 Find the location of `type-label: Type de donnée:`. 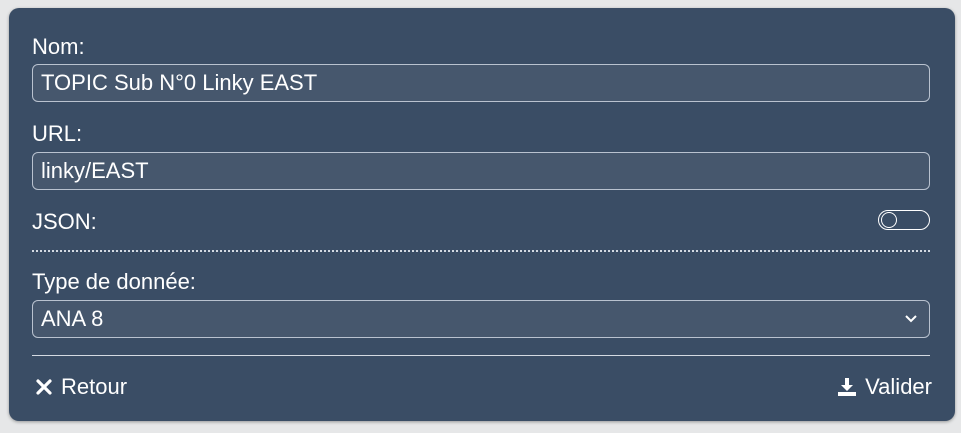

type-label: Type de donnée: is located at coordinates (114, 281).